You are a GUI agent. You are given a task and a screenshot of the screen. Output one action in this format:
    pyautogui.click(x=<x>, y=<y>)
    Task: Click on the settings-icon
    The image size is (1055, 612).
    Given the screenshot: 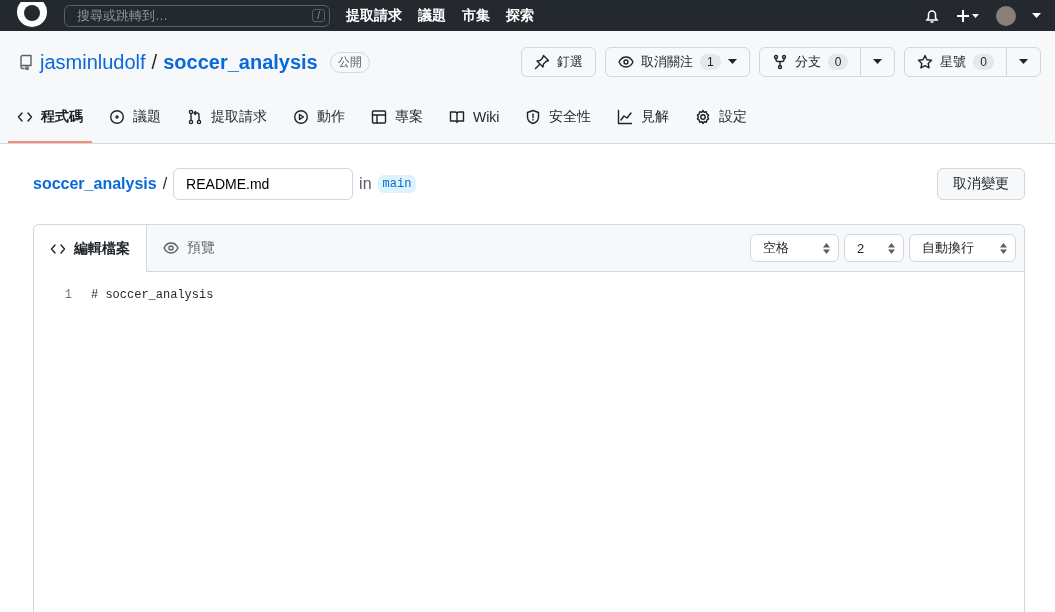 What is the action you would take?
    pyautogui.click(x=703, y=117)
    